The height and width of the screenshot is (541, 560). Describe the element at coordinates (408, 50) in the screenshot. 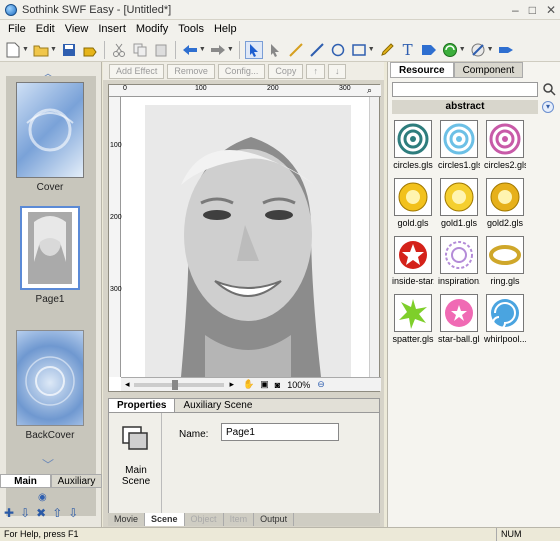

I see `text-tool-icon: T` at that location.